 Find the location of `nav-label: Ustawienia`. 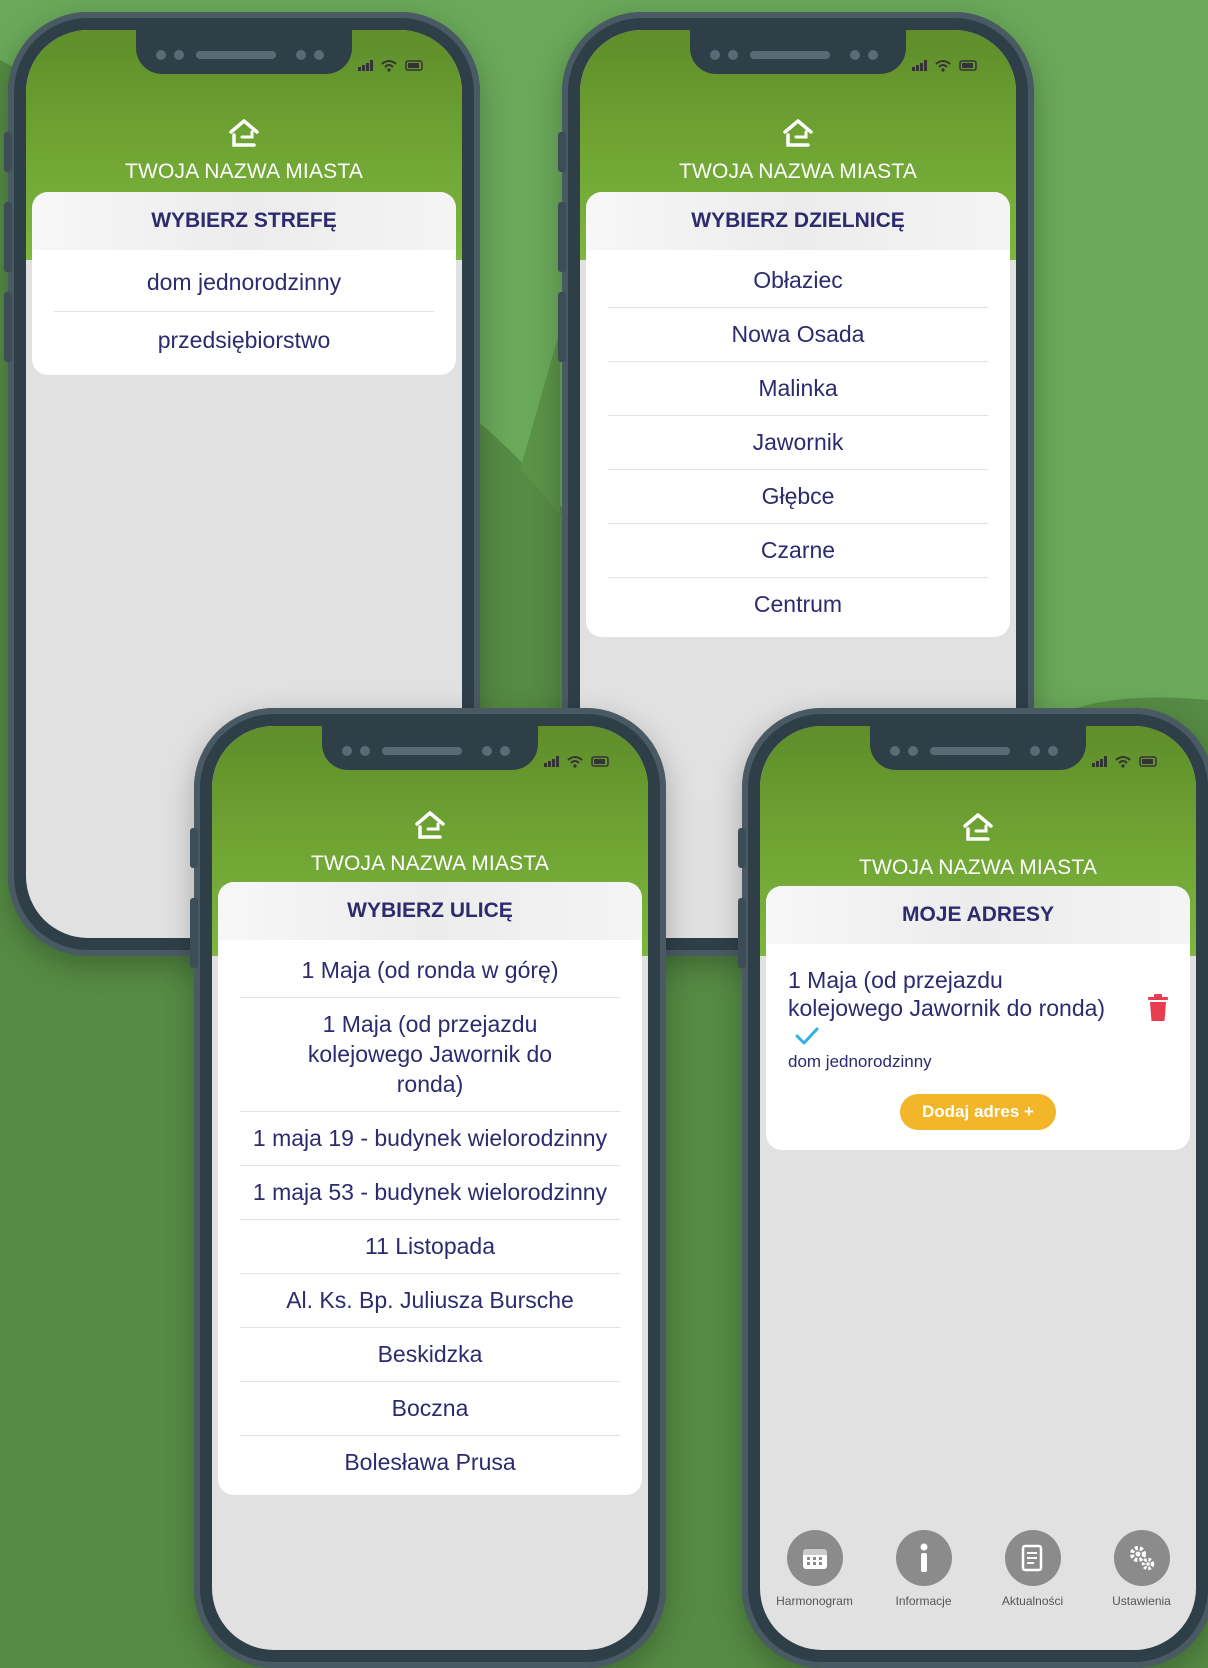

nav-label: Ustawienia is located at coordinates (1141, 1601).